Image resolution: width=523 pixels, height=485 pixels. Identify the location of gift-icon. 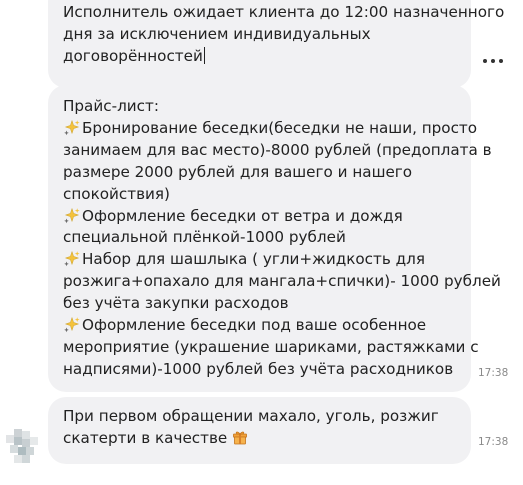
(240, 437).